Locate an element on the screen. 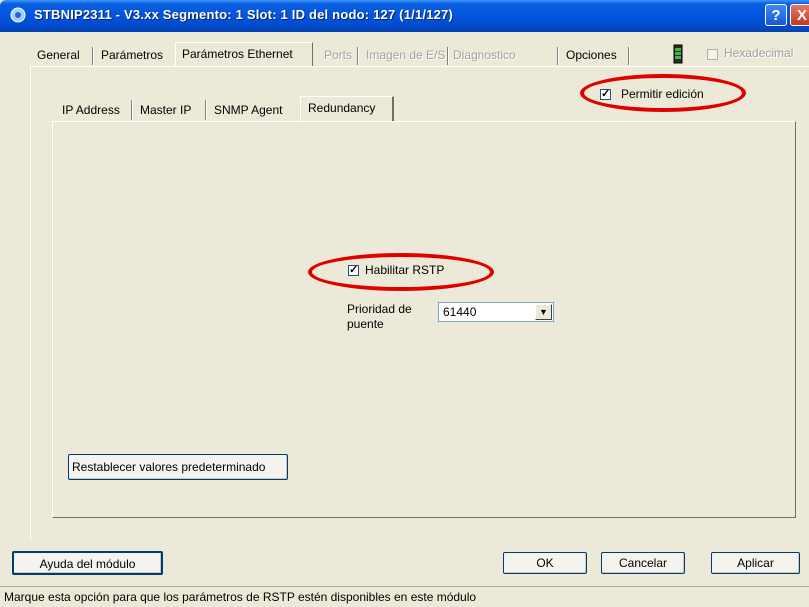 The height and width of the screenshot is (607, 809). hexadecimal-label: Hexadecimal is located at coordinates (759, 53).